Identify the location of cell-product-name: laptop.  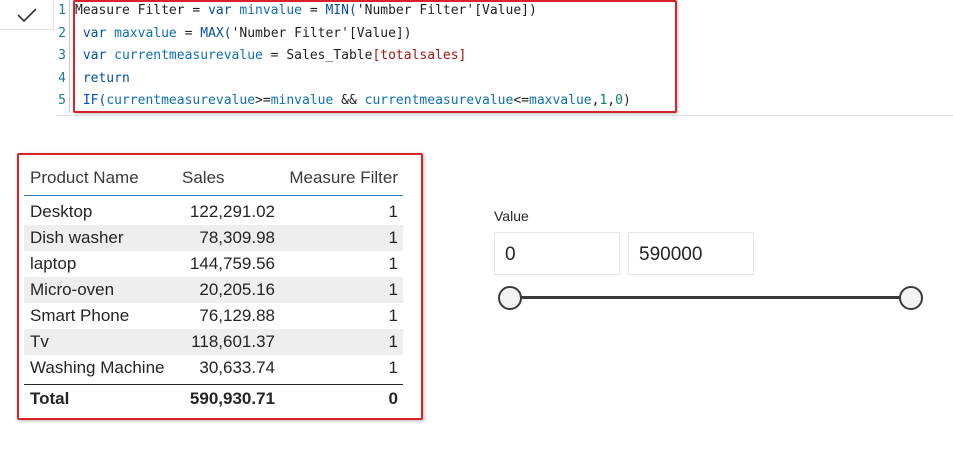
(53, 263).